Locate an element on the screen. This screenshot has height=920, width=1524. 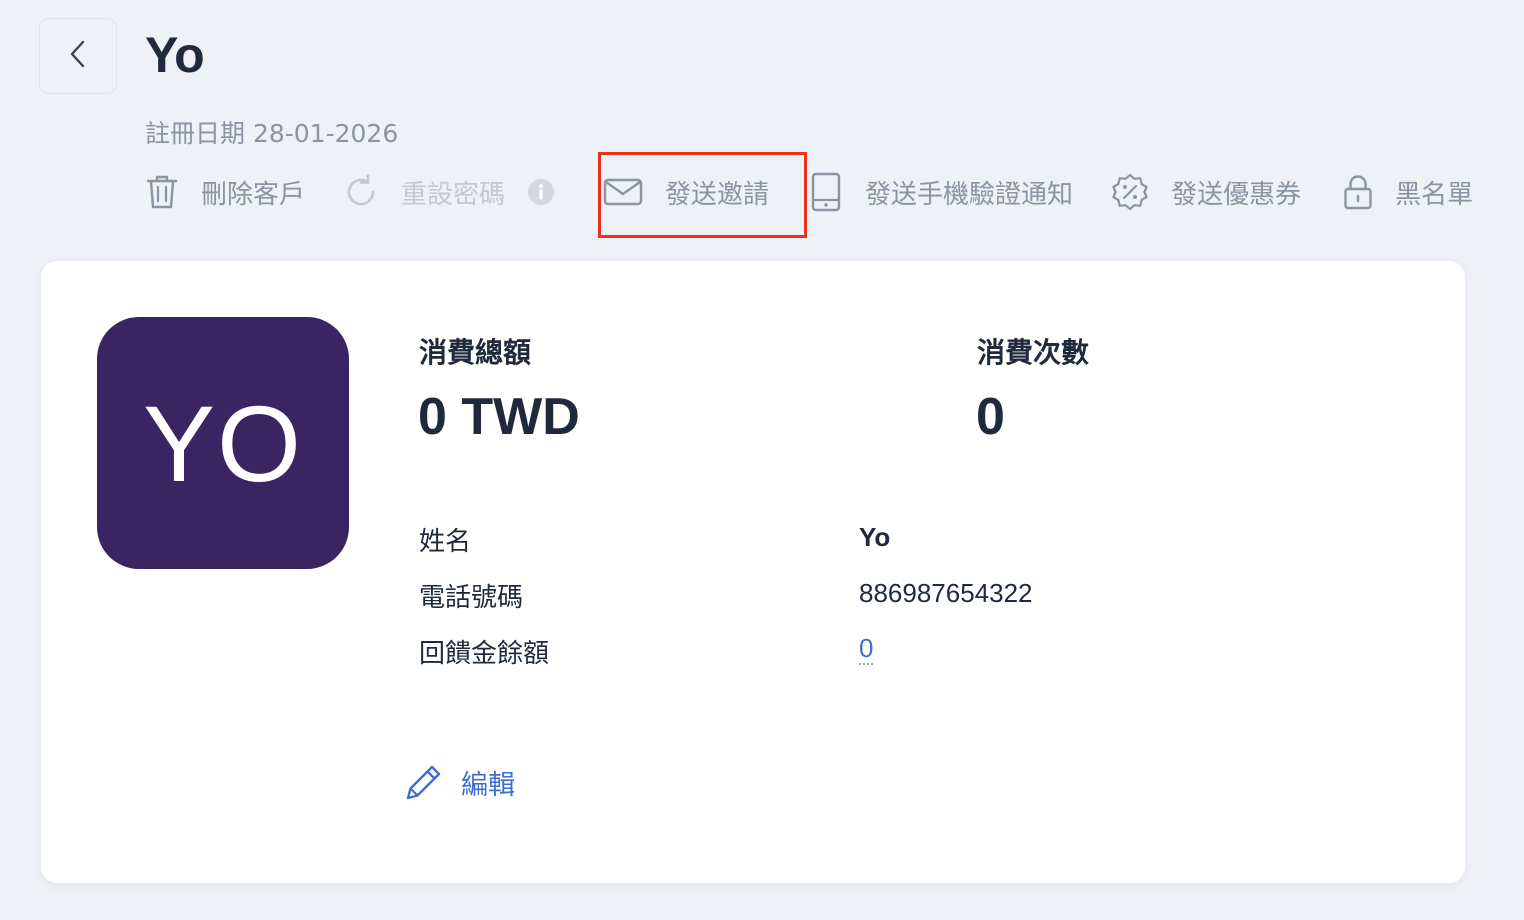
total-spend-label: 消費總額 is located at coordinates (475, 352).